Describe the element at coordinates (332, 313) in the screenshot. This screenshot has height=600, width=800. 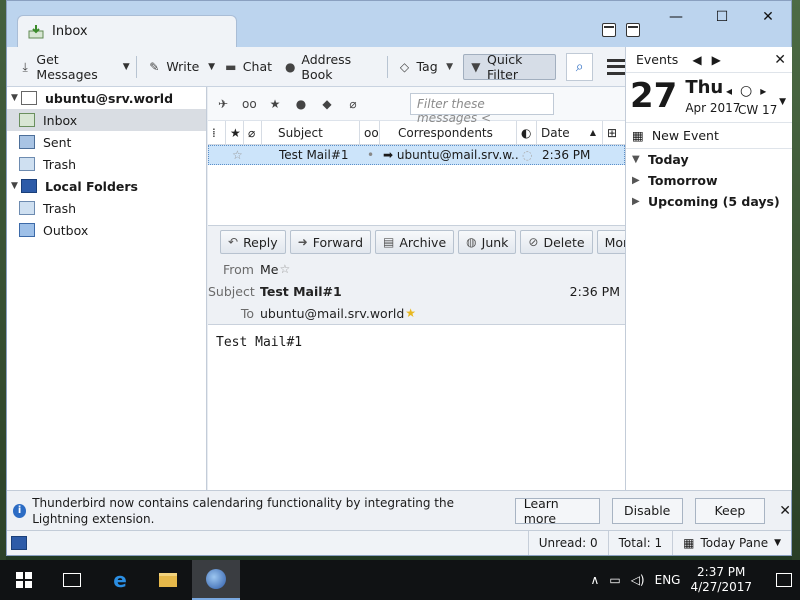
I see `to-value: ubuntu@mail.srv.world` at that location.